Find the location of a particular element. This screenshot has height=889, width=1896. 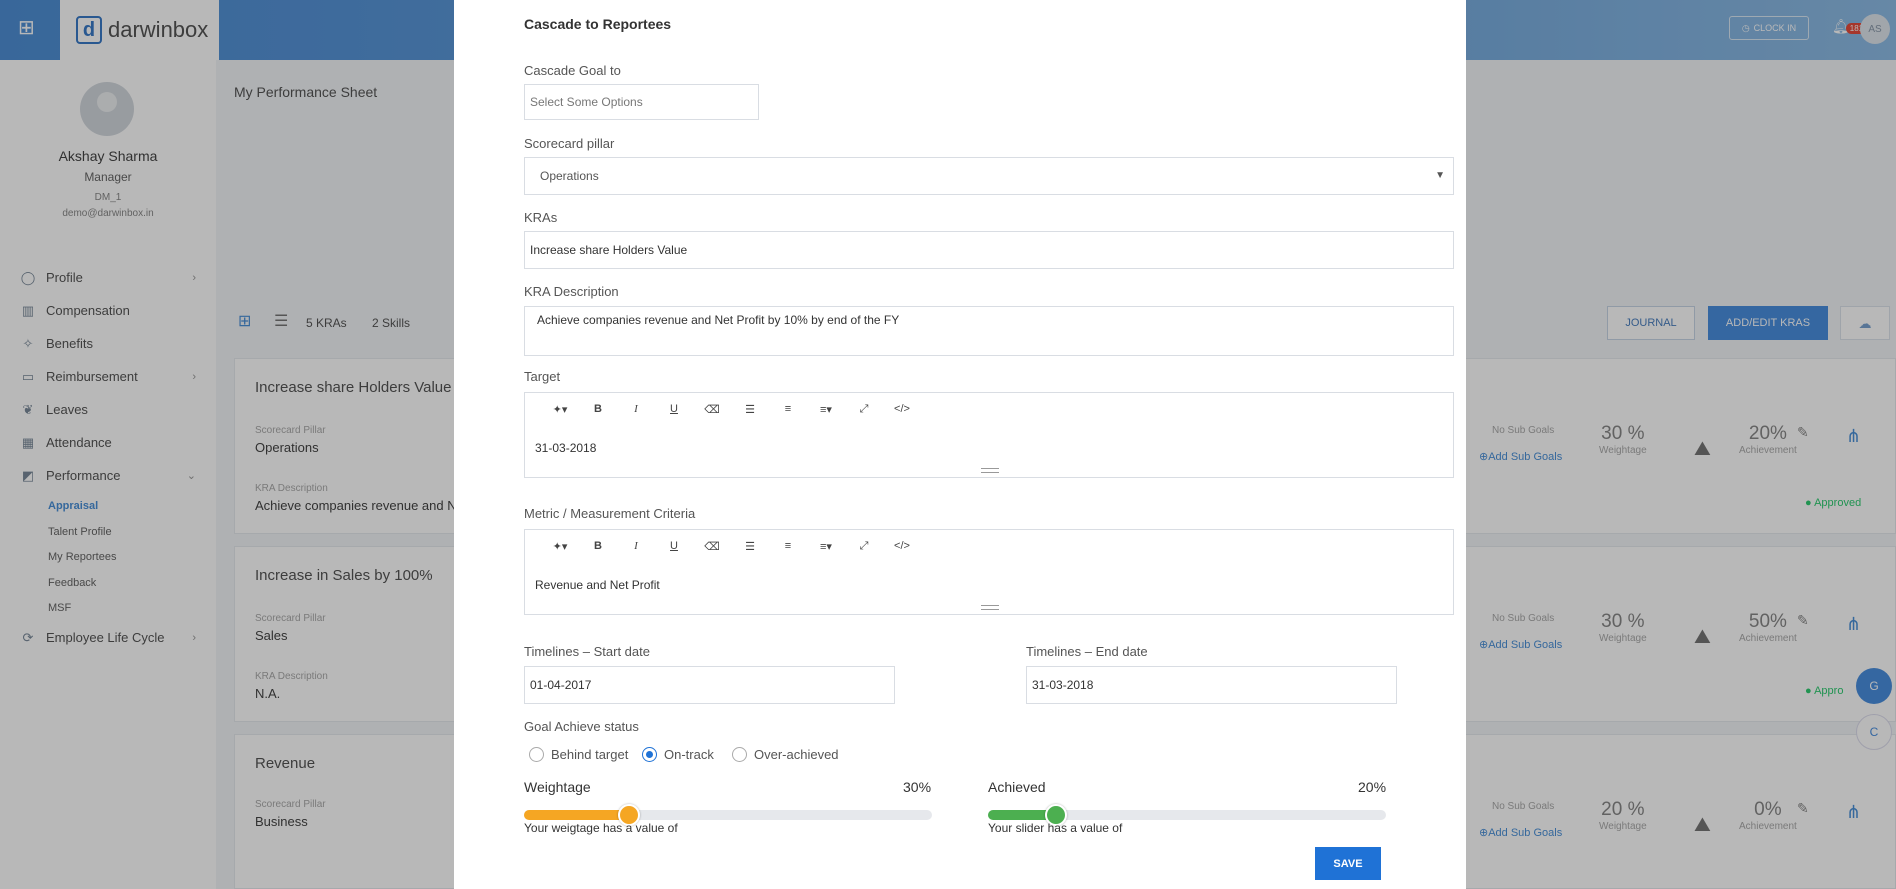

weightage-title: Weightage is located at coordinates (557, 787).